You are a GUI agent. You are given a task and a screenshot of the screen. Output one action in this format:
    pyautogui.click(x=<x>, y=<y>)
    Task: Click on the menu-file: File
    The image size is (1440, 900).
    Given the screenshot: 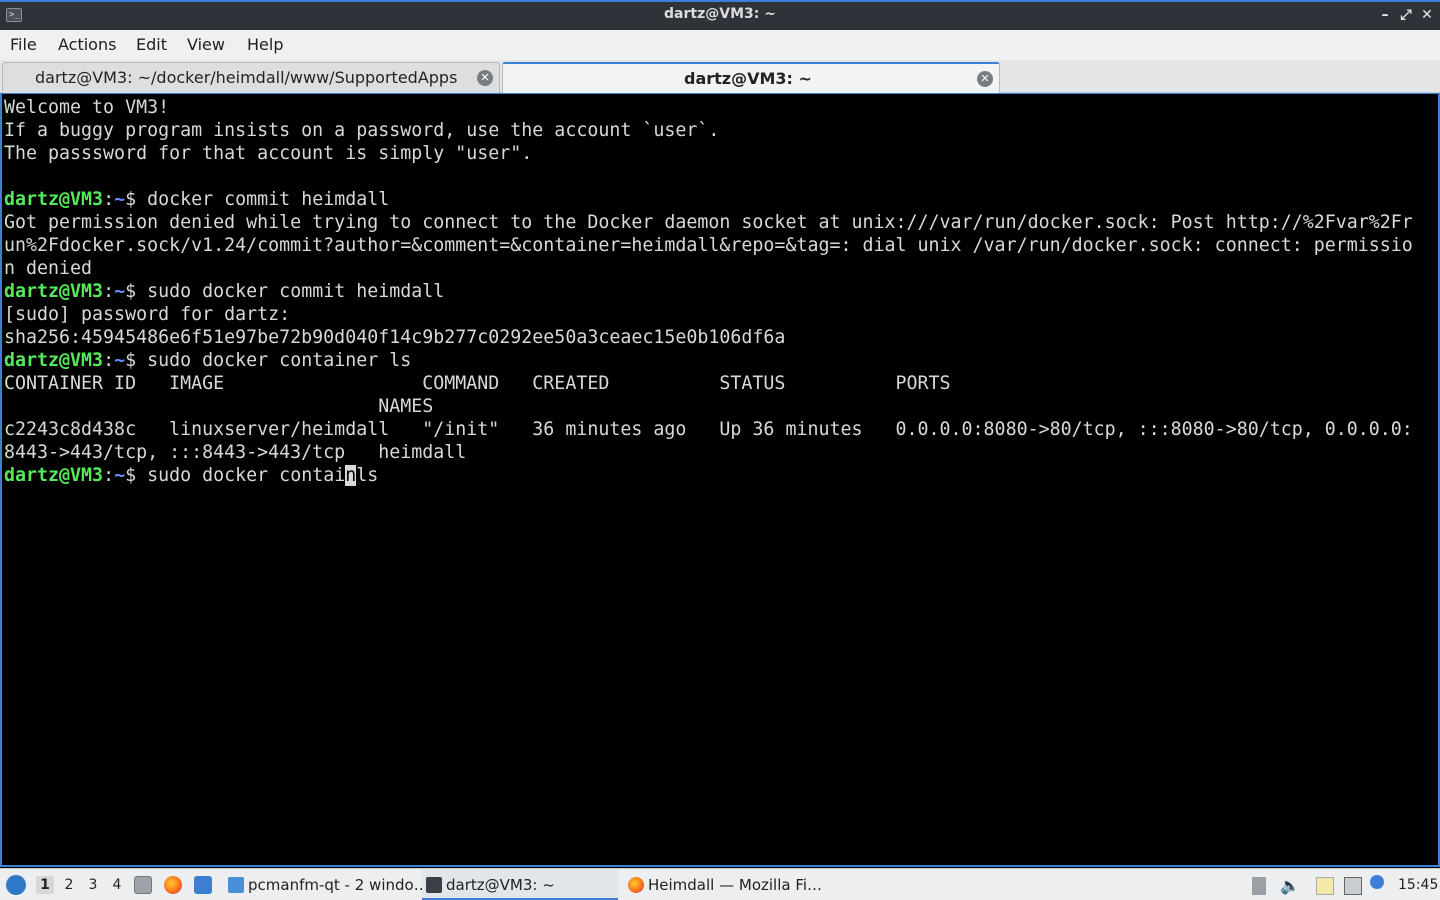 What is the action you would take?
    pyautogui.click(x=23, y=44)
    